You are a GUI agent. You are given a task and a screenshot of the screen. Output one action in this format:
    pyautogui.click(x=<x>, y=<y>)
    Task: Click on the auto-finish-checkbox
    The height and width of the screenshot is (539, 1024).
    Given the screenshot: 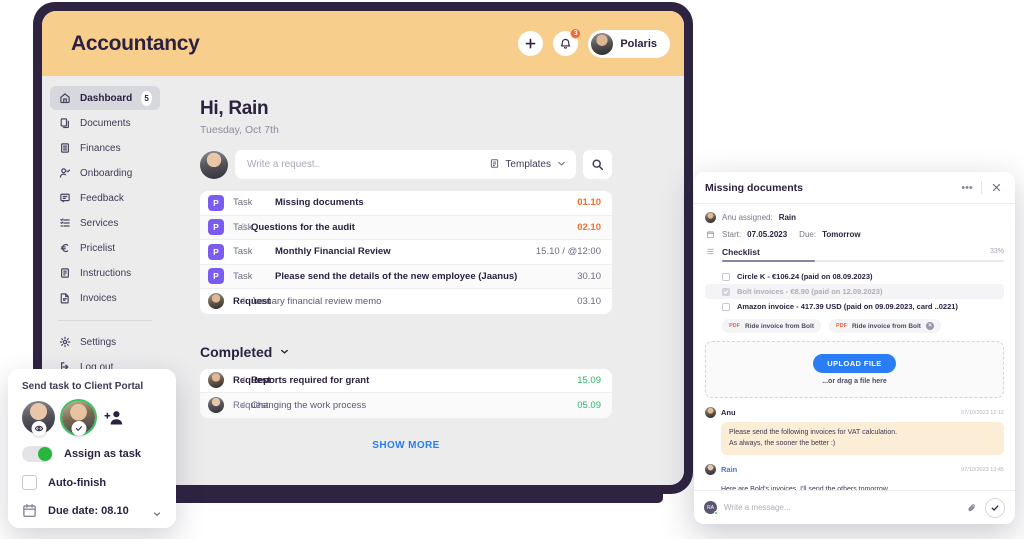 What is the action you would take?
    pyautogui.click(x=29, y=482)
    